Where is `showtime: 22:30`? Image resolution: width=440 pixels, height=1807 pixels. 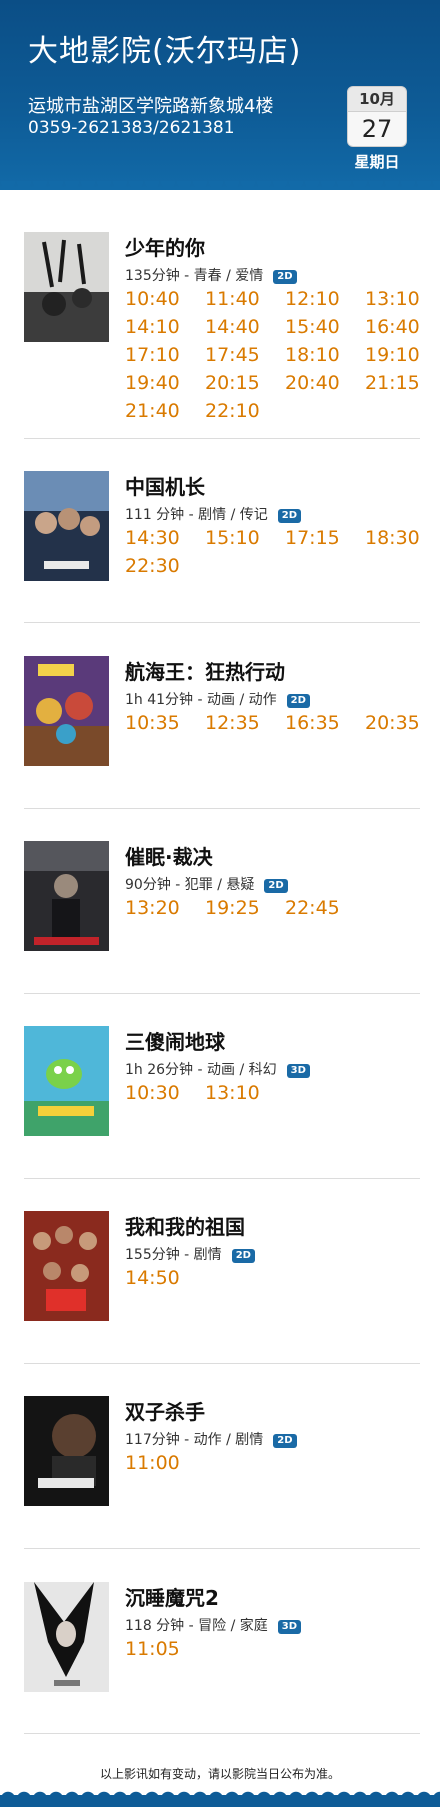
showtime: 22:30 is located at coordinates (152, 566).